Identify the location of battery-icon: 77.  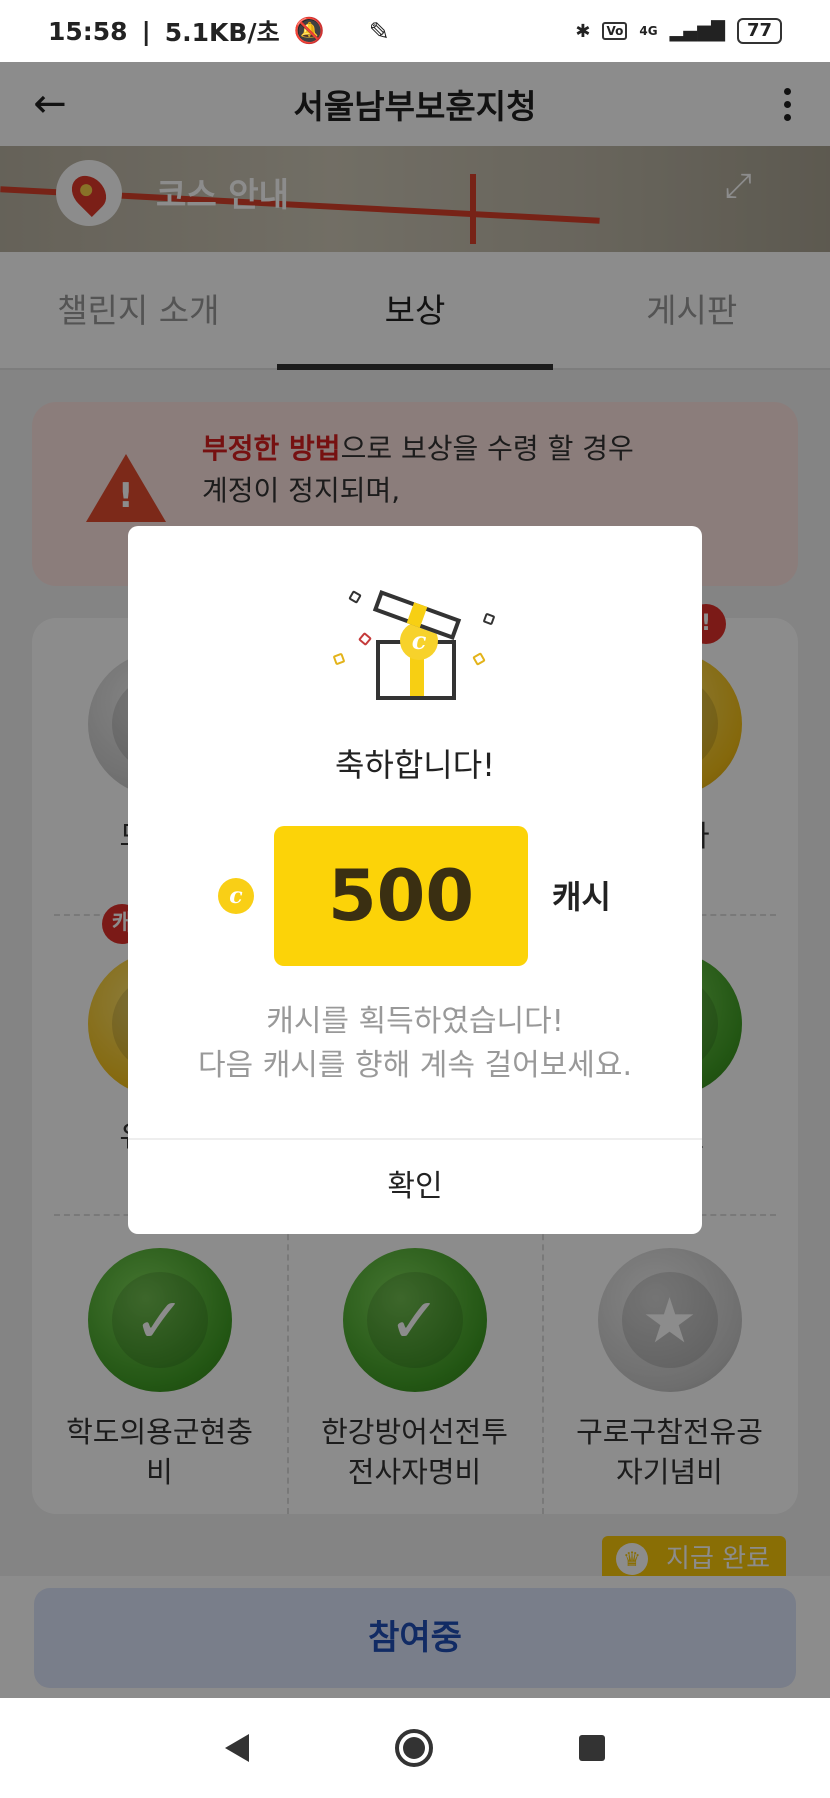
(759, 31).